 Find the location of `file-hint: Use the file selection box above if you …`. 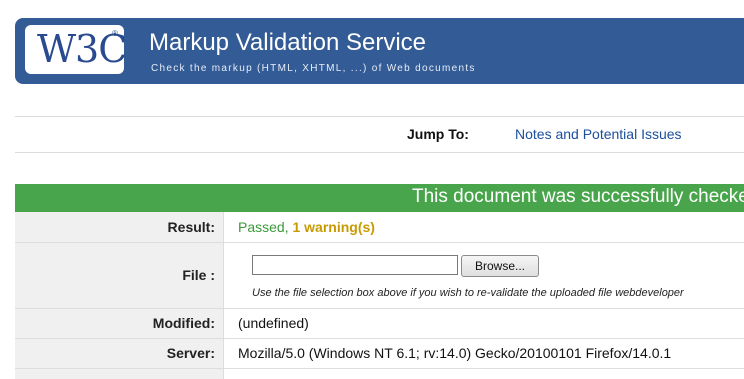

file-hint: Use the file selection box above if you … is located at coordinates (468, 293).